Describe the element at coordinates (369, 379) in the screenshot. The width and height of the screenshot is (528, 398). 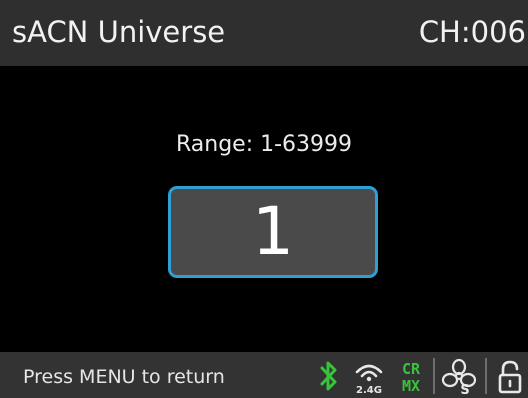
I see `wireless-2-4g-icon: 2.4G` at that location.